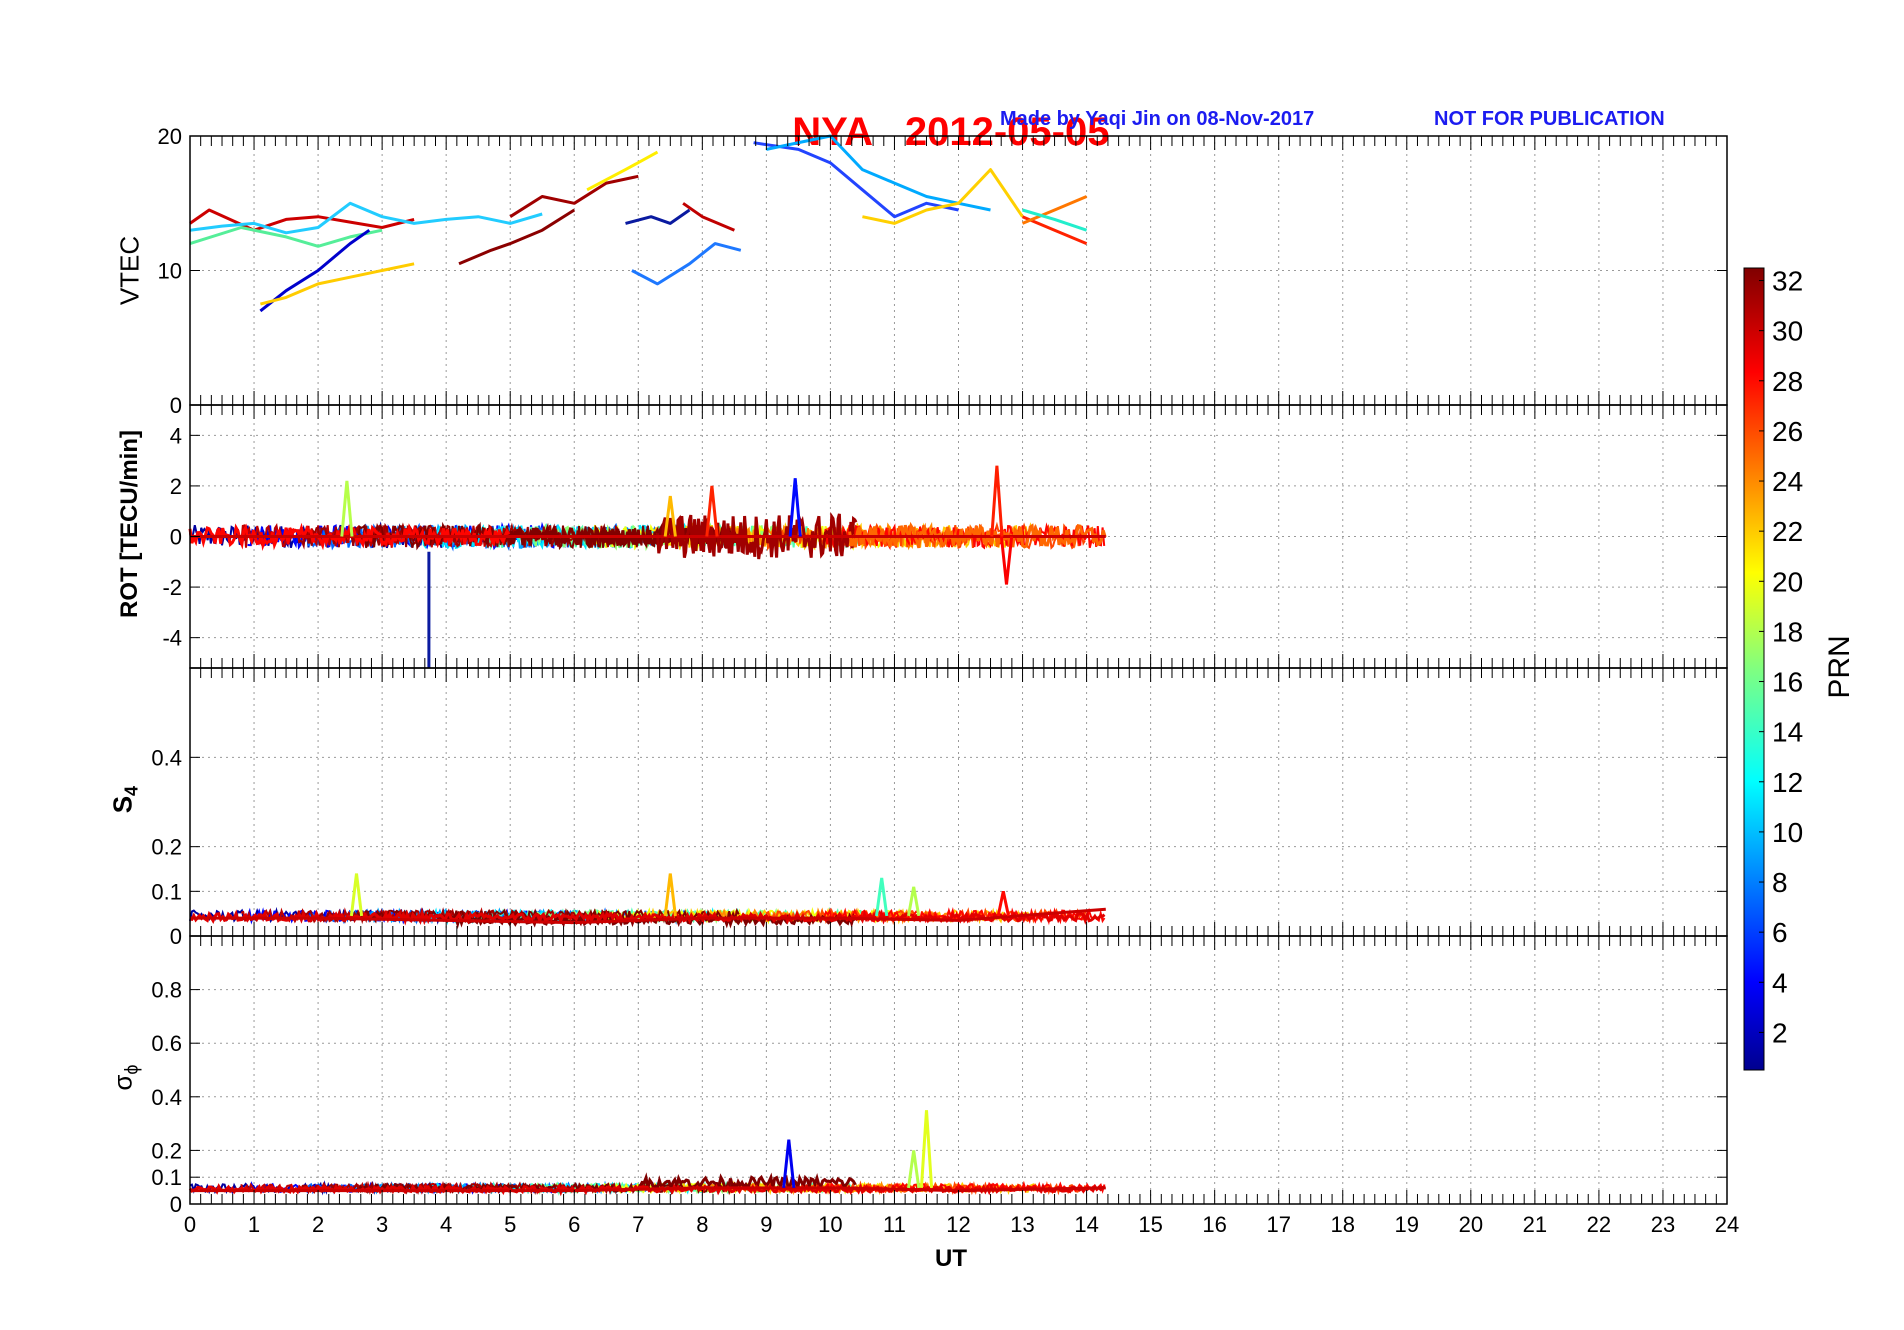 The width and height of the screenshot is (1904, 1330). What do you see at coordinates (170, 136) in the screenshot?
I see `y-tick-label-vtec: 20` at bounding box center [170, 136].